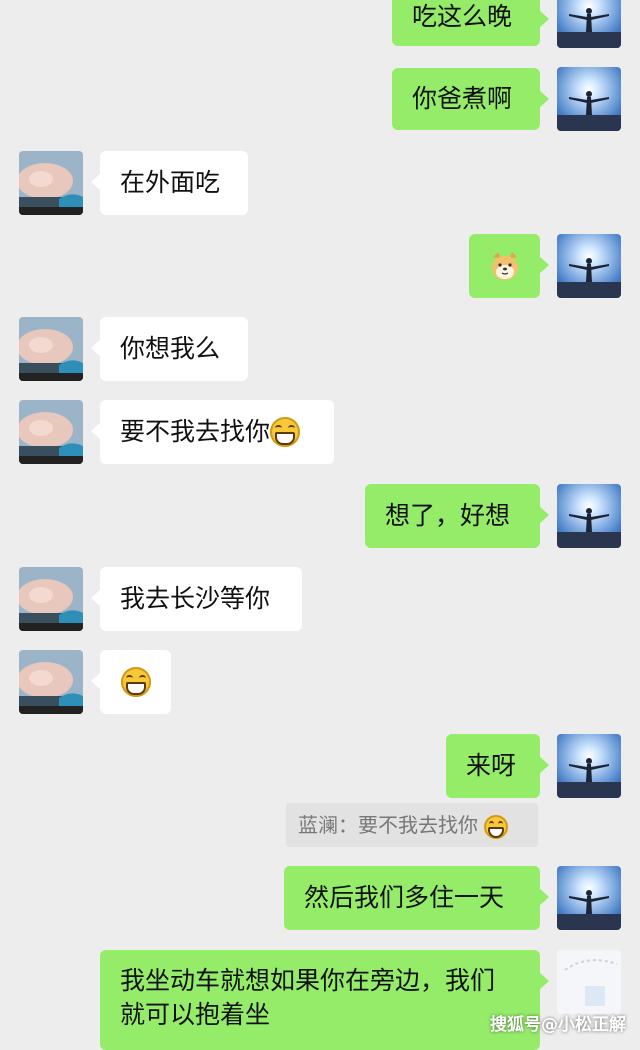 This screenshot has height=1050, width=640. What do you see at coordinates (388, 825) in the screenshot?
I see `quote-text: 蓝澜：要不我去找你` at bounding box center [388, 825].